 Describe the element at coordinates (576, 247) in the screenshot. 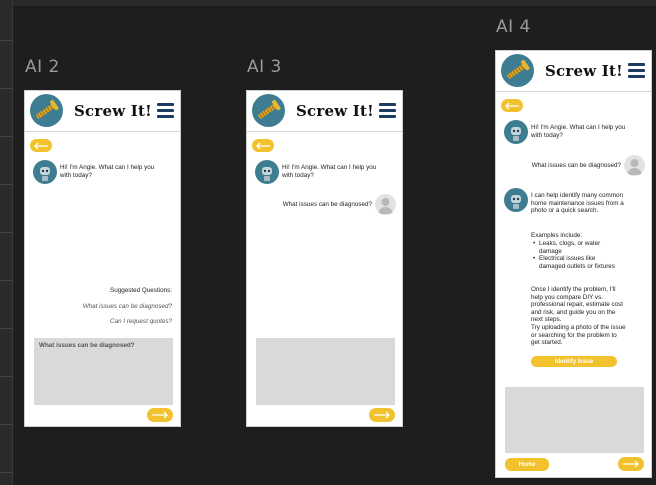

I see `list-item: Leaks, clogs, or water damage` at that location.